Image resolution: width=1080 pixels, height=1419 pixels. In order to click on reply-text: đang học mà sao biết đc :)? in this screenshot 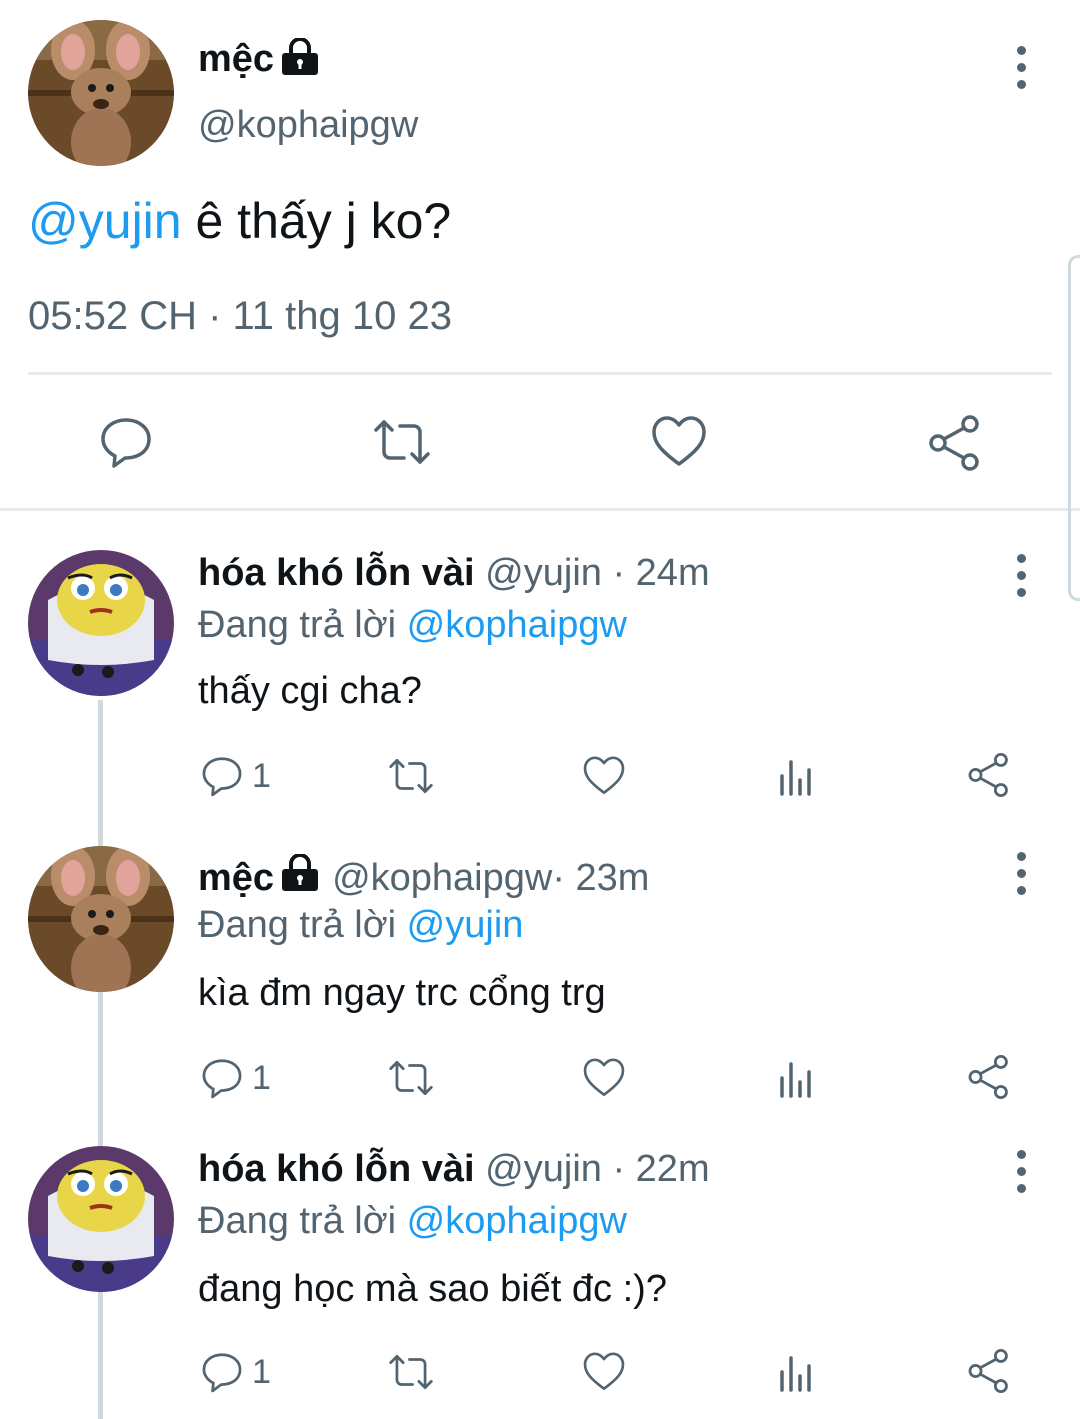, I will do `click(432, 1289)`.